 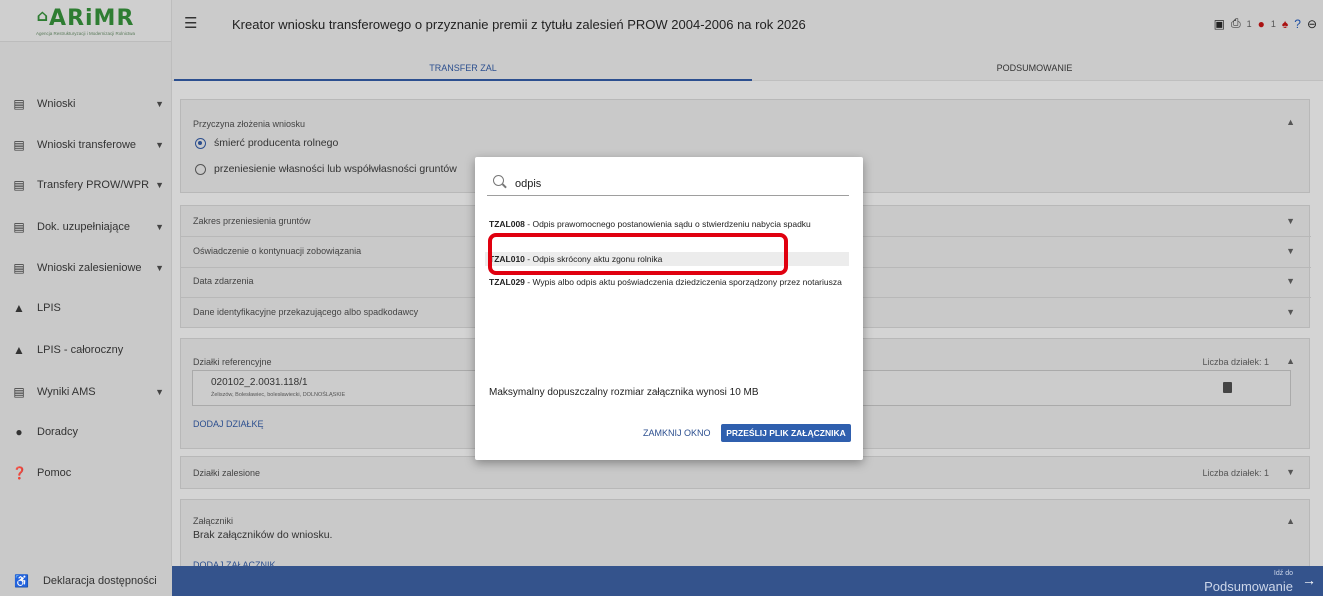 I want to click on upload-attachment-button: PRZEŚLIJ PLIK ZAŁĄCZNIKA, so click(x=786, y=433).